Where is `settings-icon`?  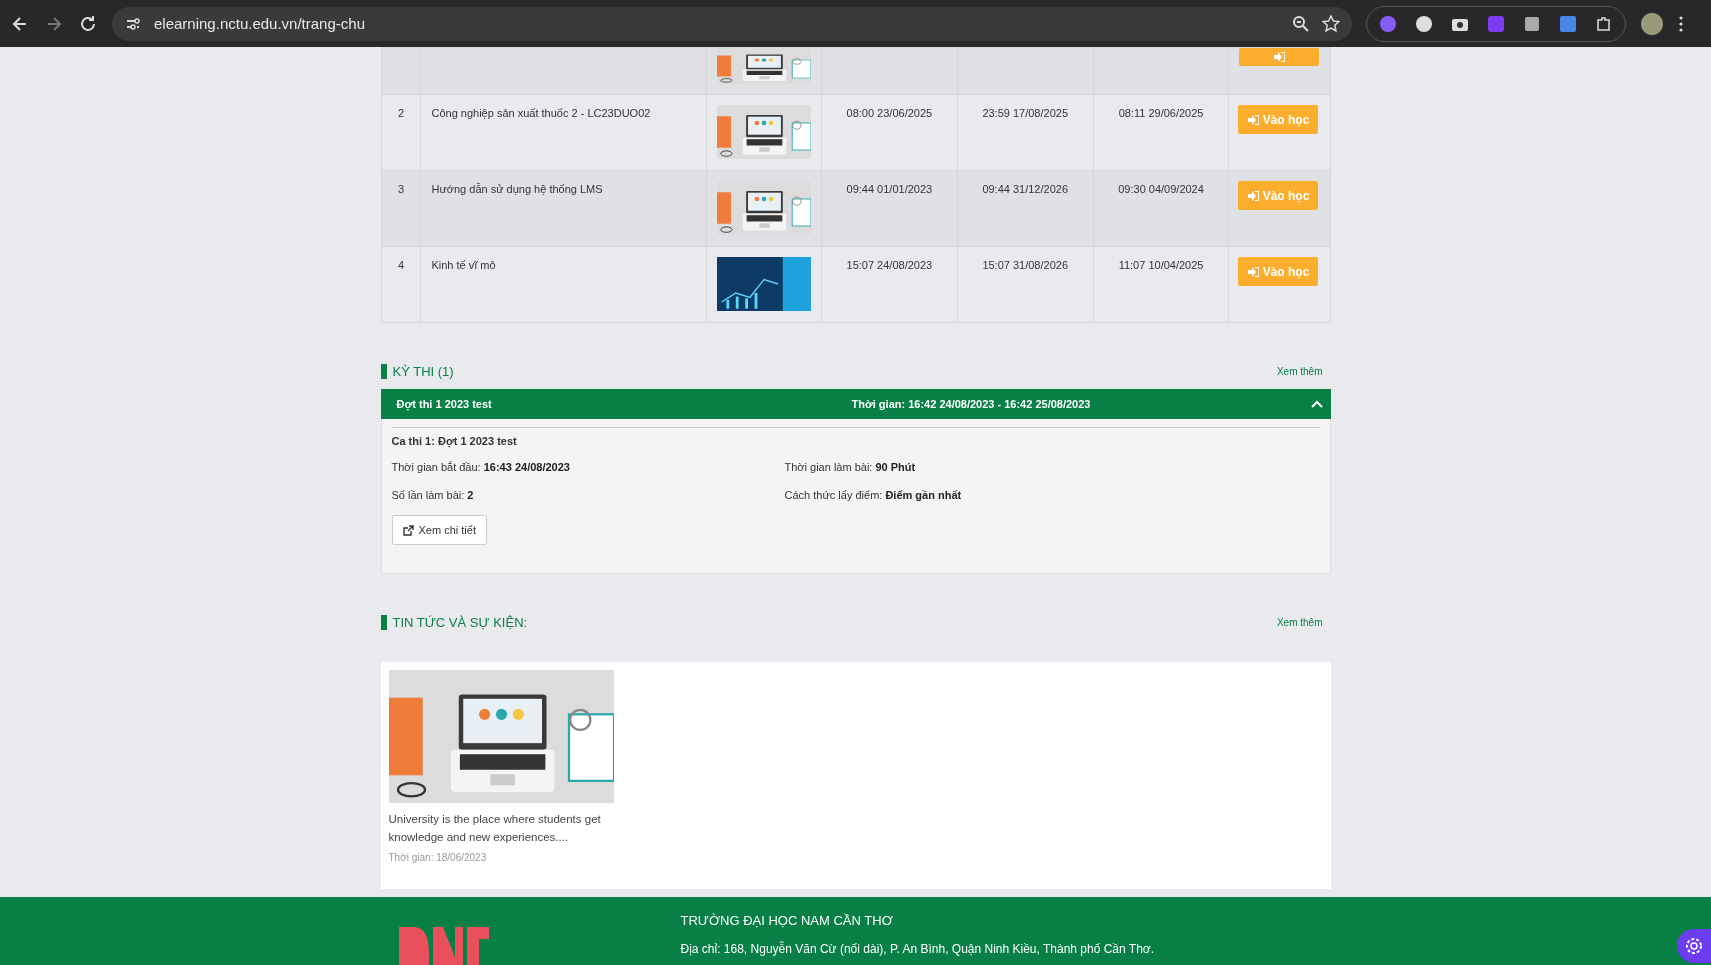
settings-icon is located at coordinates (1694, 946).